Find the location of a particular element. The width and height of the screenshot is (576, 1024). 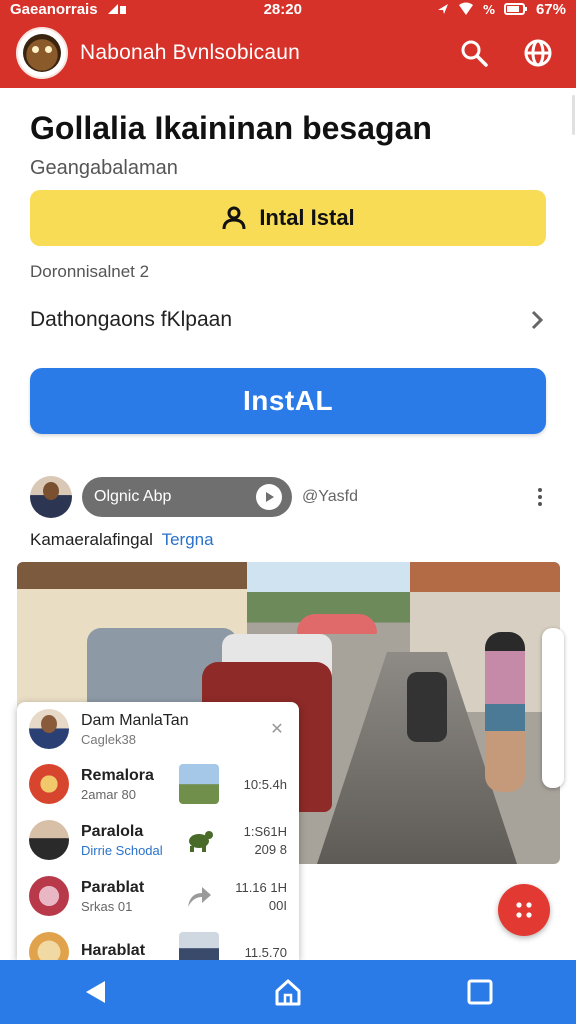

chat-header-sub: Caglek38 is located at coordinates (108, 739).